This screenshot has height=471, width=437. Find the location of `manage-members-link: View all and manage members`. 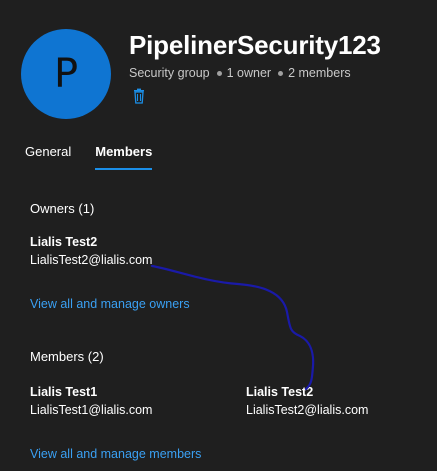

manage-members-link: View all and manage members is located at coordinates (115, 454).